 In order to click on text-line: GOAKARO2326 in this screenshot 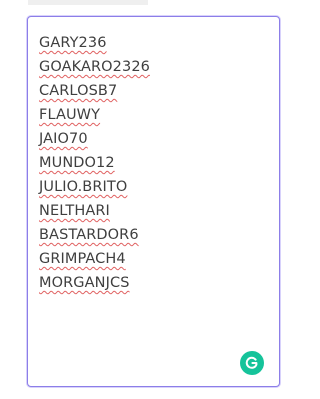, I will do `click(94, 67)`.